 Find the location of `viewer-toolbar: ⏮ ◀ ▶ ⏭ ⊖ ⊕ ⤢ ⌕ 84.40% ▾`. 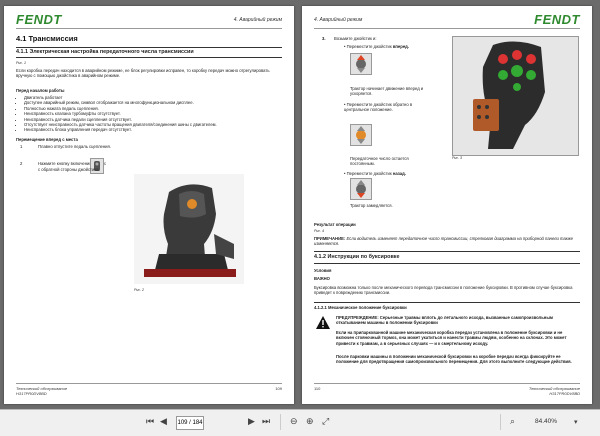

viewer-toolbar: ⏮ ◀ ▶ ⏭ ⊖ ⊕ ⤢ ⌕ 84.40% ▾ is located at coordinates (300, 422).